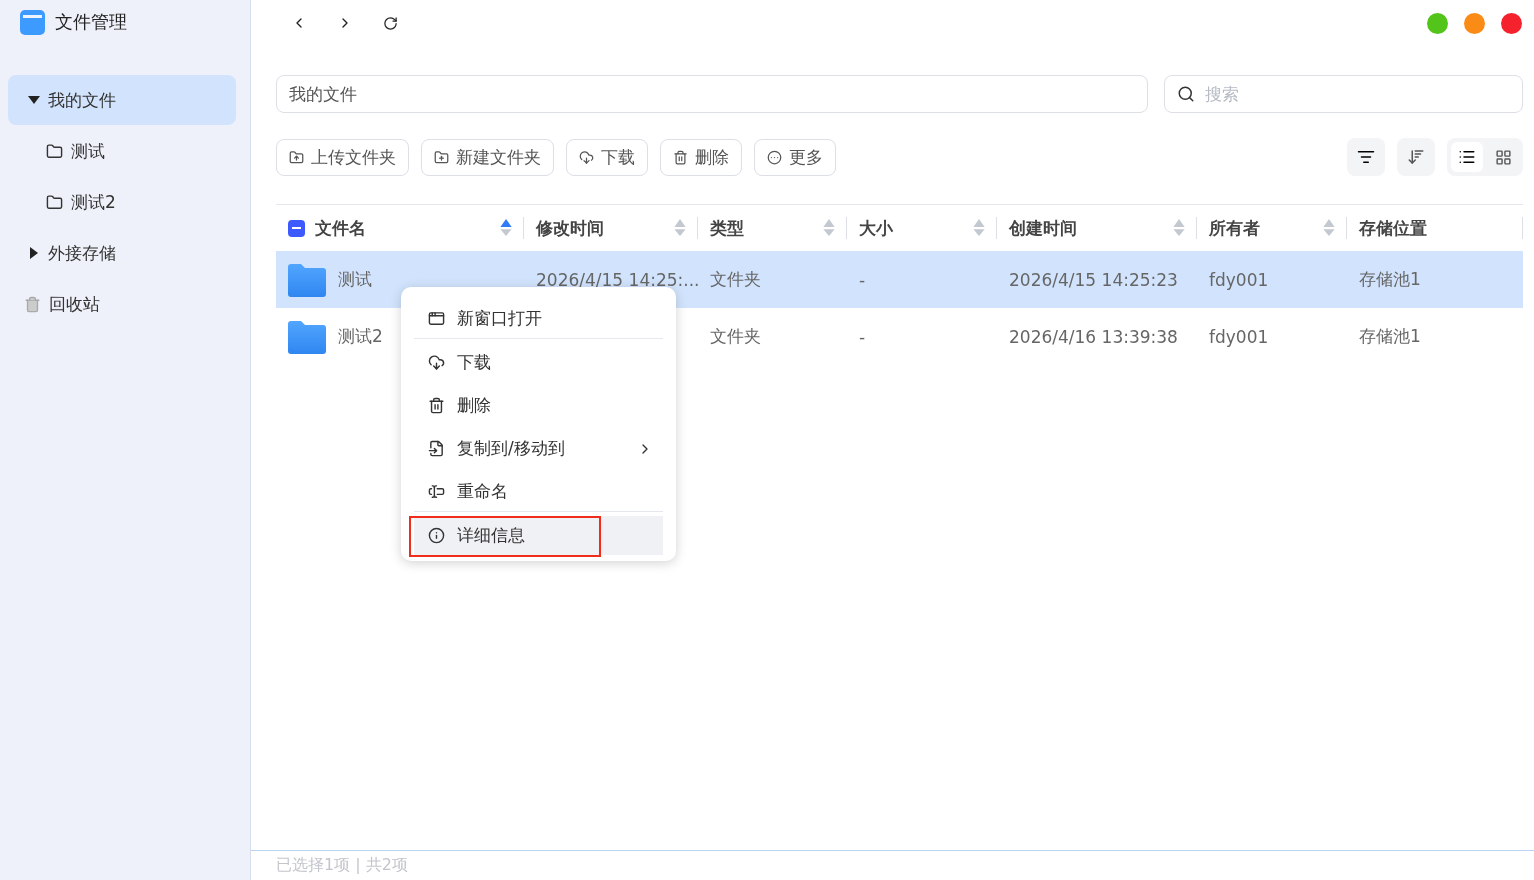 The image size is (1534, 880). What do you see at coordinates (122, 253) in the screenshot?
I see `sidebar-item: 外接存储` at bounding box center [122, 253].